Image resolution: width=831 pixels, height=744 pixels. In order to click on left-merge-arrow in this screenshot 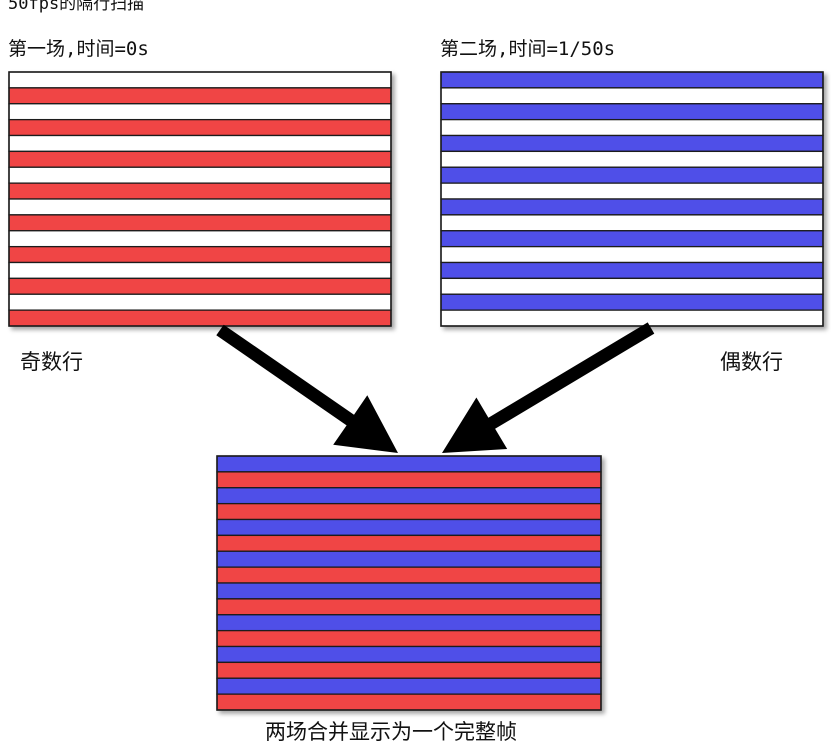, I will do `click(307, 388)`.